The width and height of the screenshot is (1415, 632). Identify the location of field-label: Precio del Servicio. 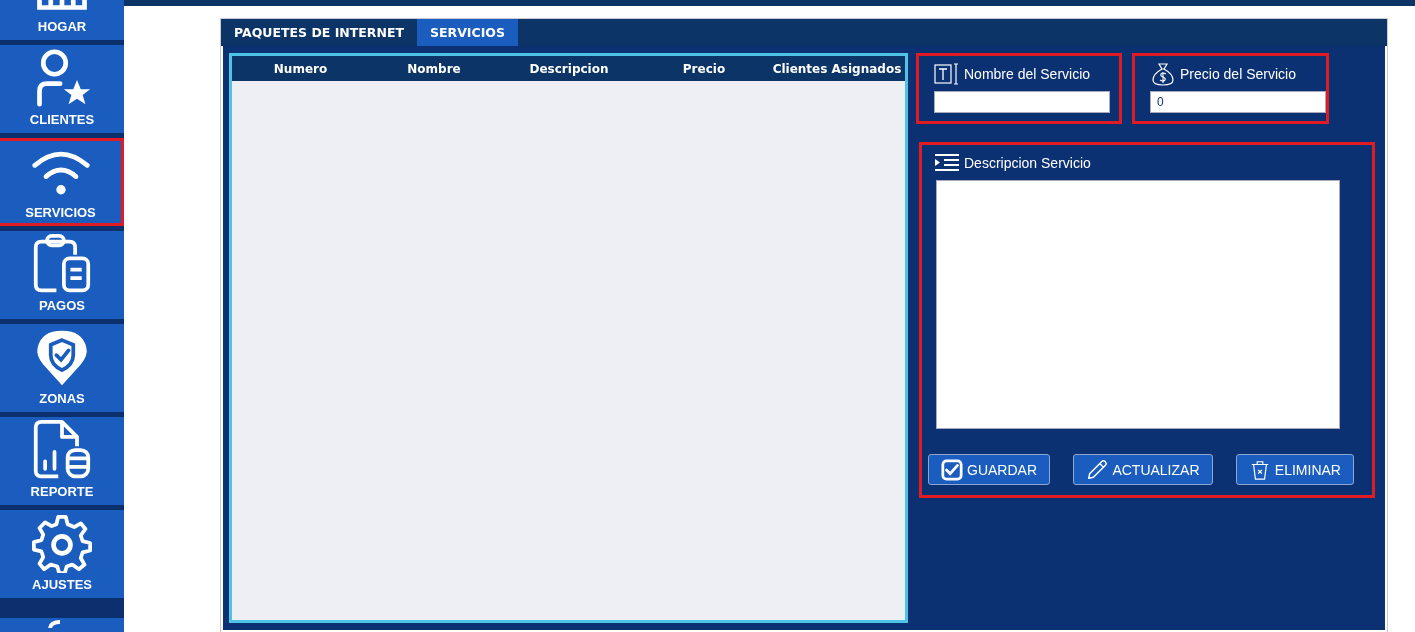
(1238, 74).